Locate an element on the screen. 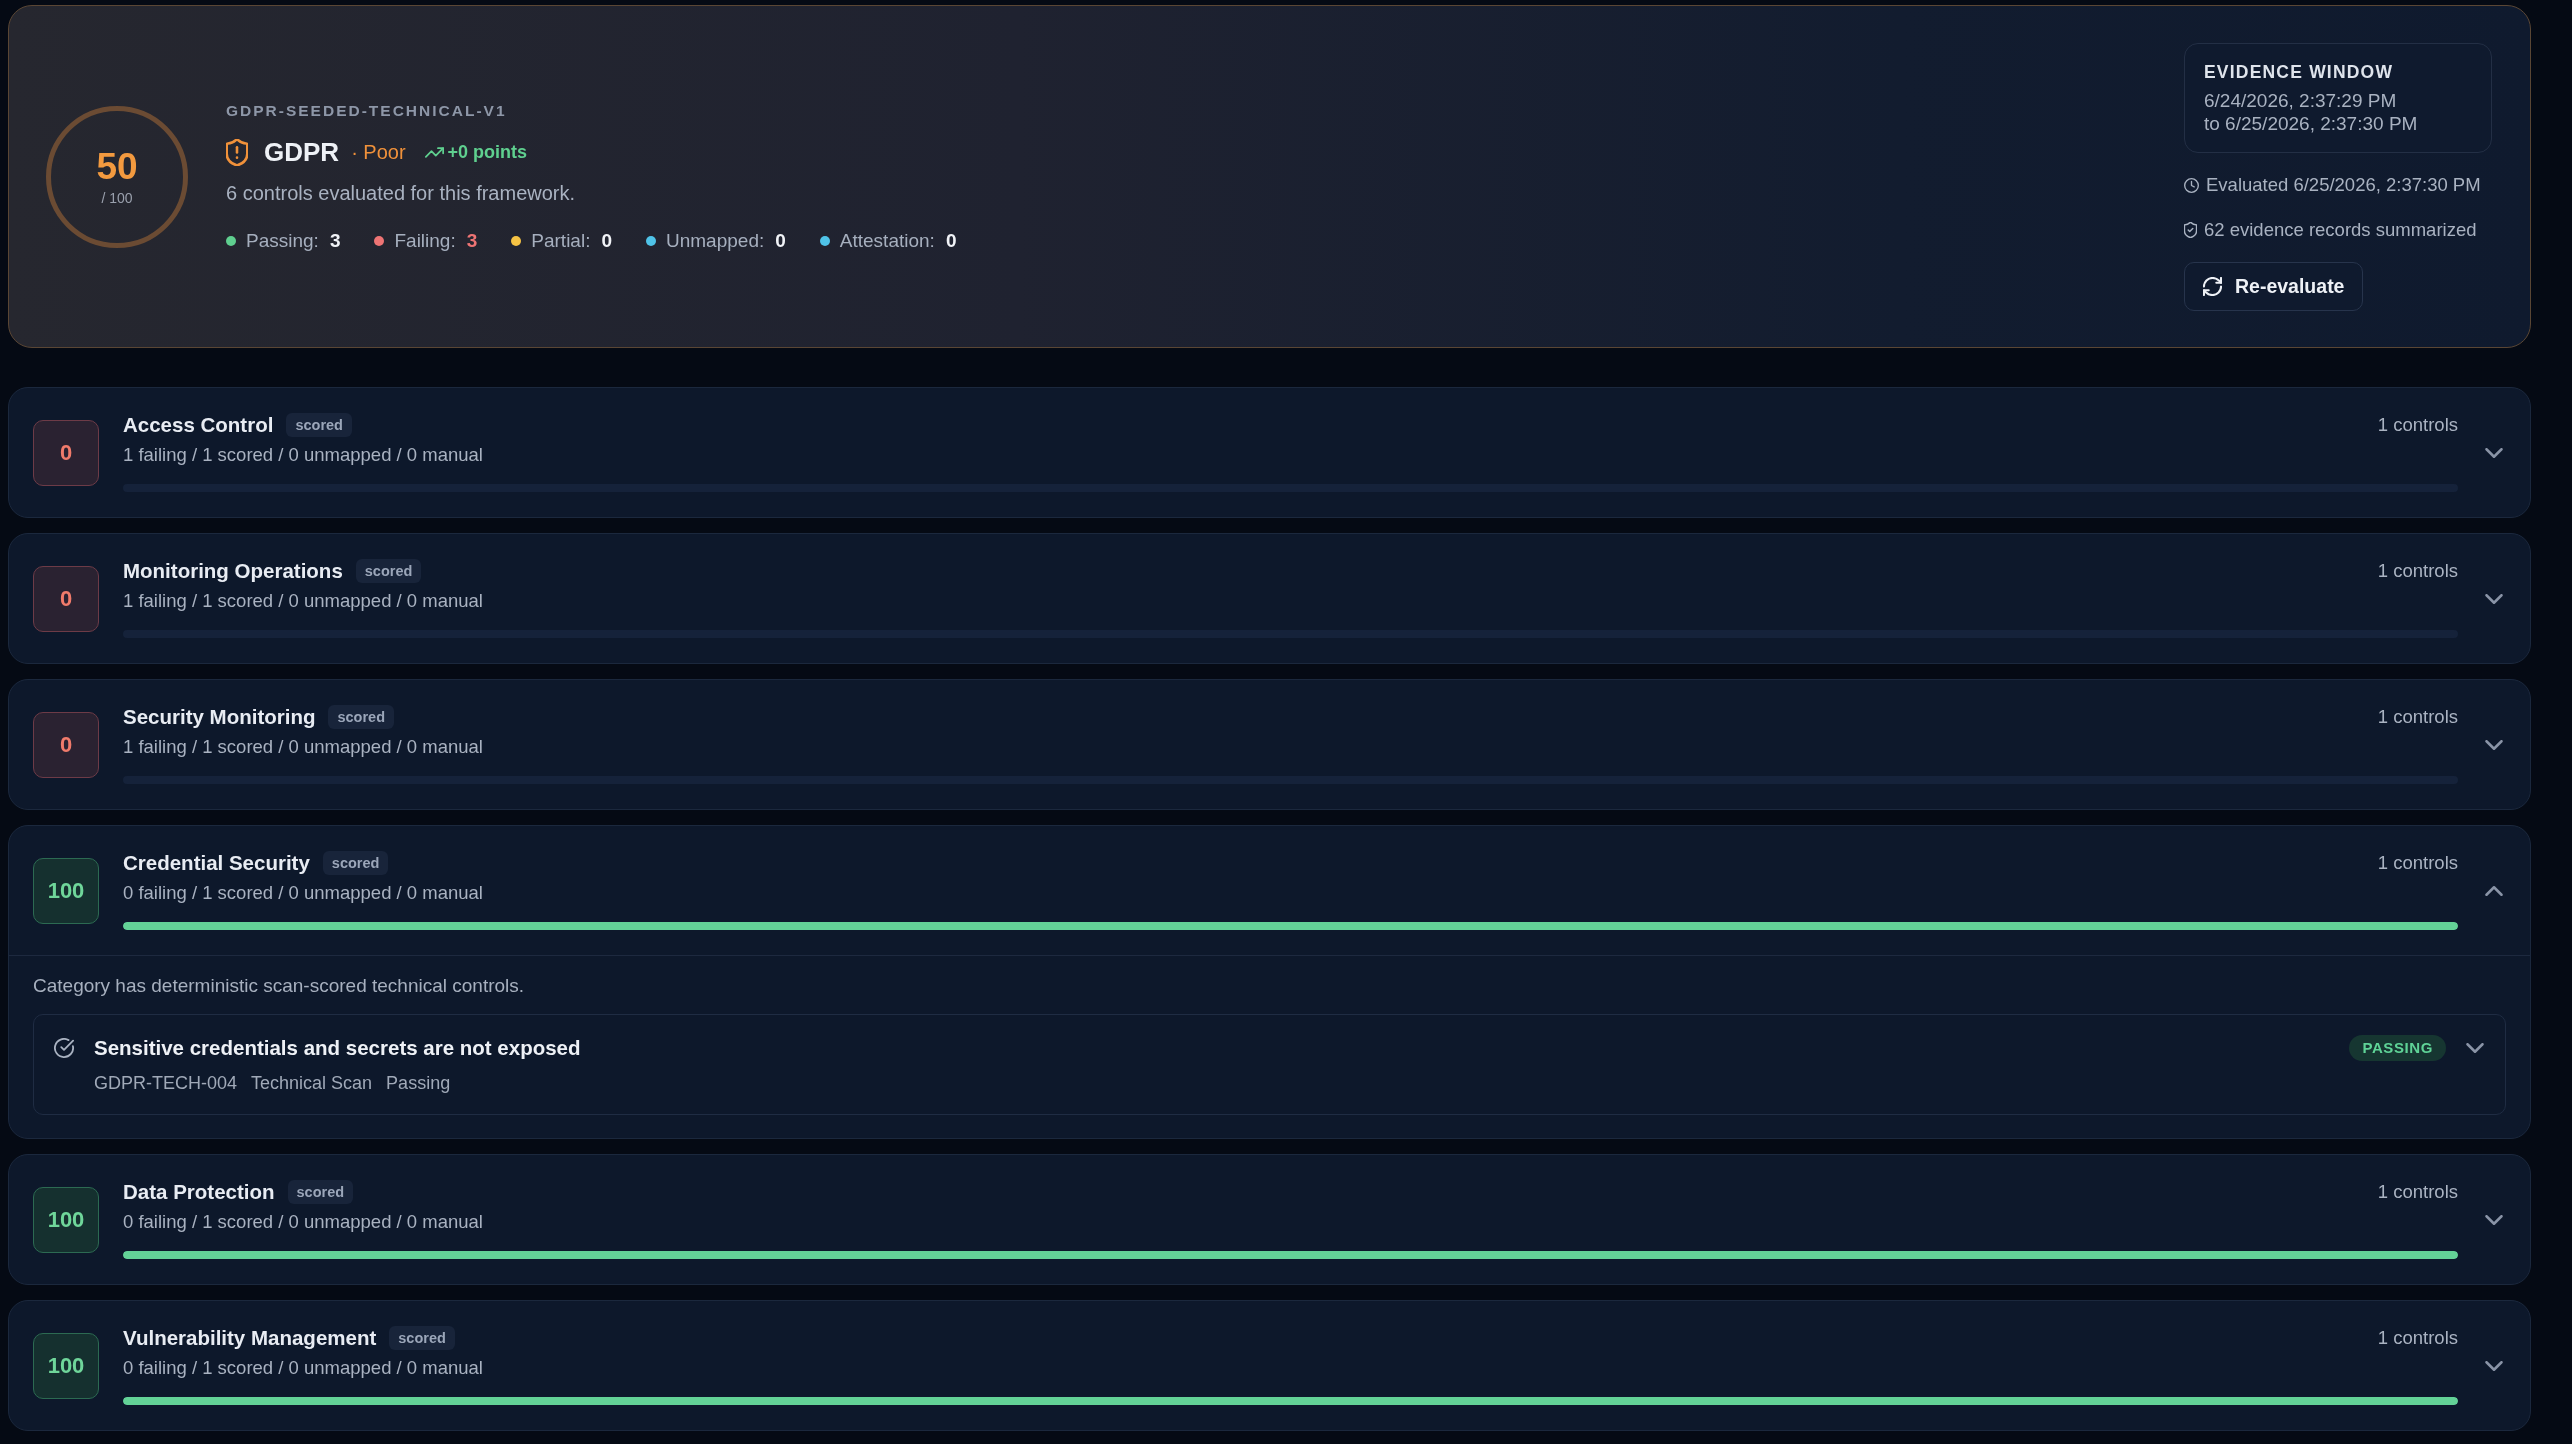 Image resolution: width=2572 pixels, height=1444 pixels. shield-check-icon is located at coordinates (2190, 230).